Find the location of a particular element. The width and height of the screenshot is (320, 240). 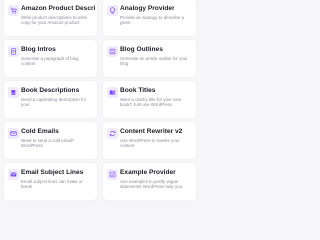

card-title: Book Descriptions is located at coordinates (50, 90).